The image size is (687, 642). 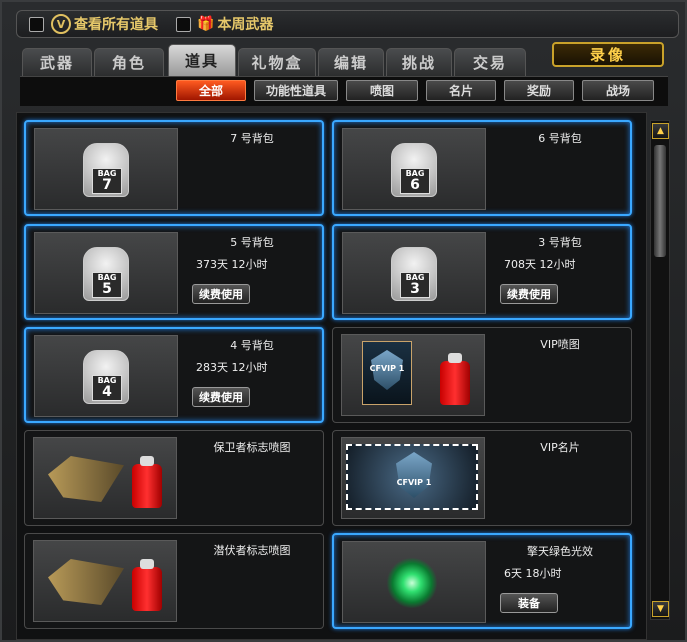 I want to click on item-image: BAG 7, so click(x=106, y=169).